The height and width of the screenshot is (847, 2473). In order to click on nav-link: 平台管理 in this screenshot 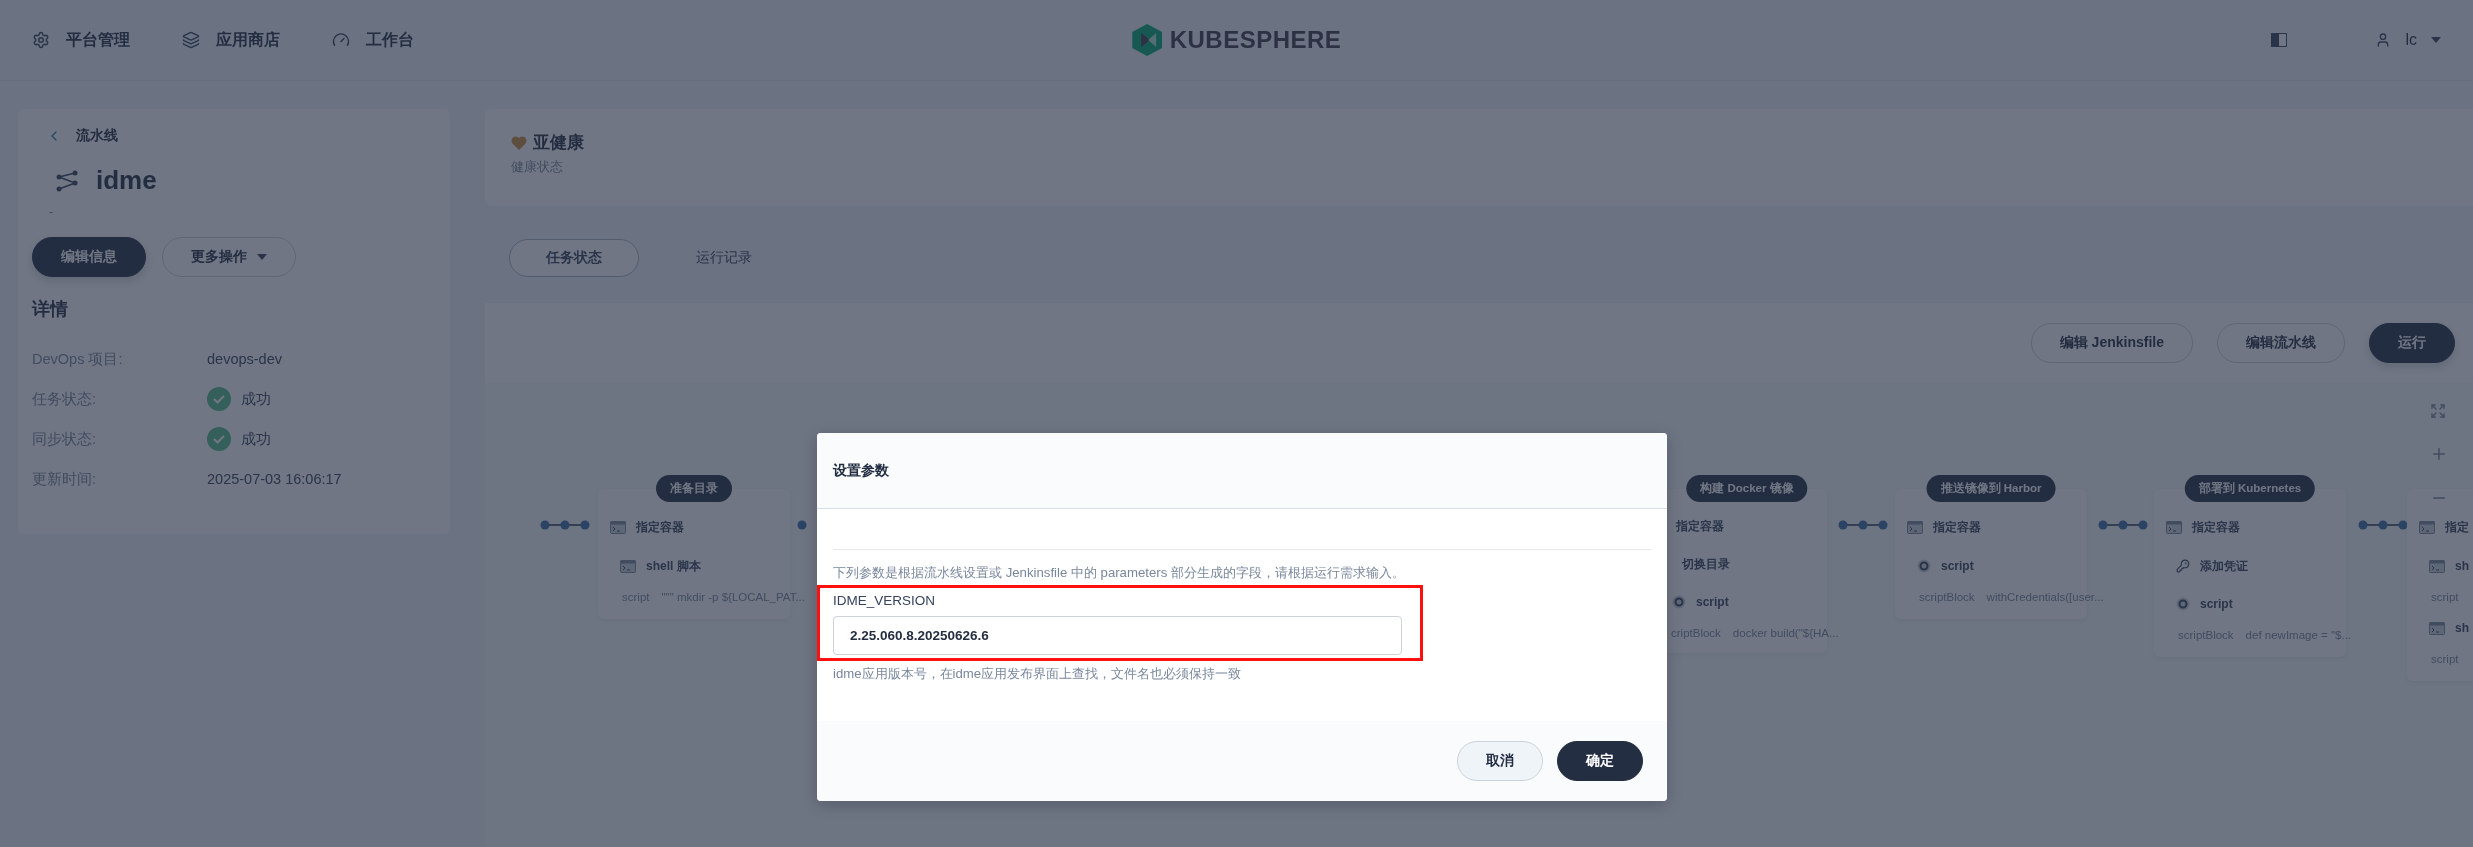, I will do `click(81, 40)`.